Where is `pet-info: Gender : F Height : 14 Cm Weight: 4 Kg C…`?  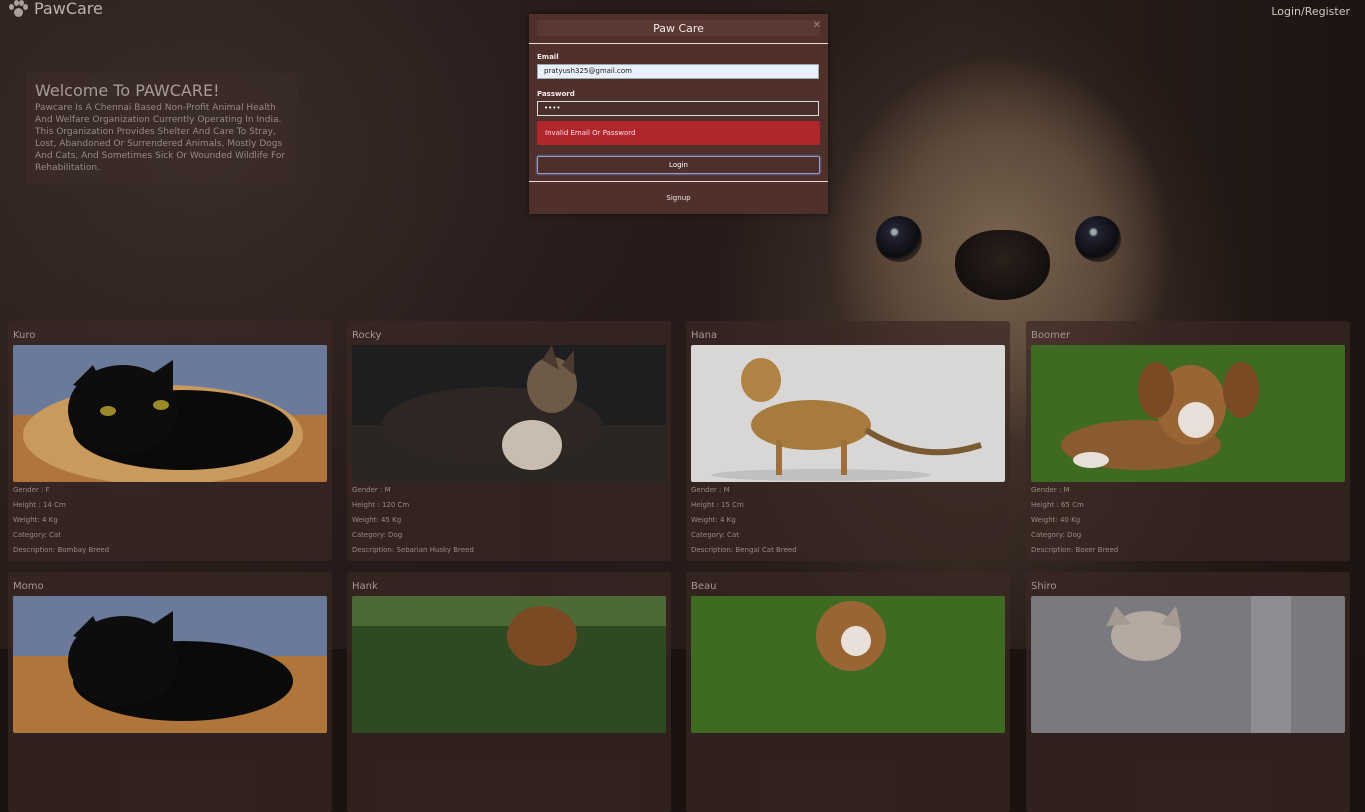
pet-info: Gender : F Height : 14 Cm Weight: 4 Kg C… is located at coordinates (61, 520).